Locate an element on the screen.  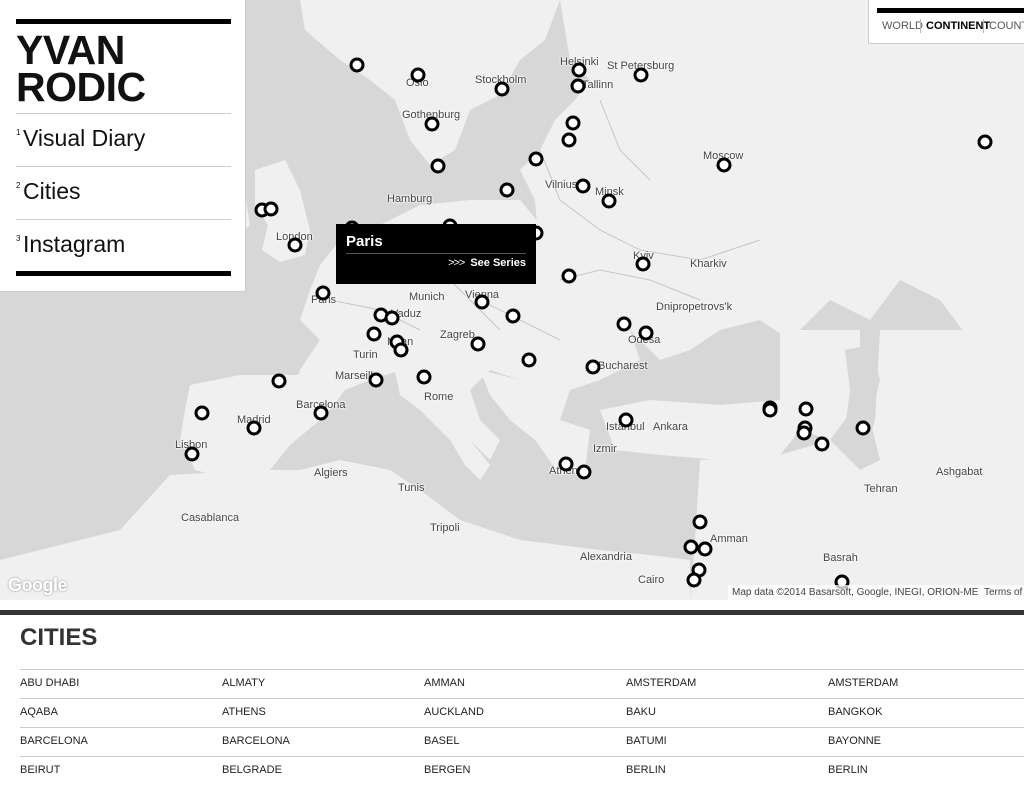
tooltip-city-name: Paris is located at coordinates (364, 241).